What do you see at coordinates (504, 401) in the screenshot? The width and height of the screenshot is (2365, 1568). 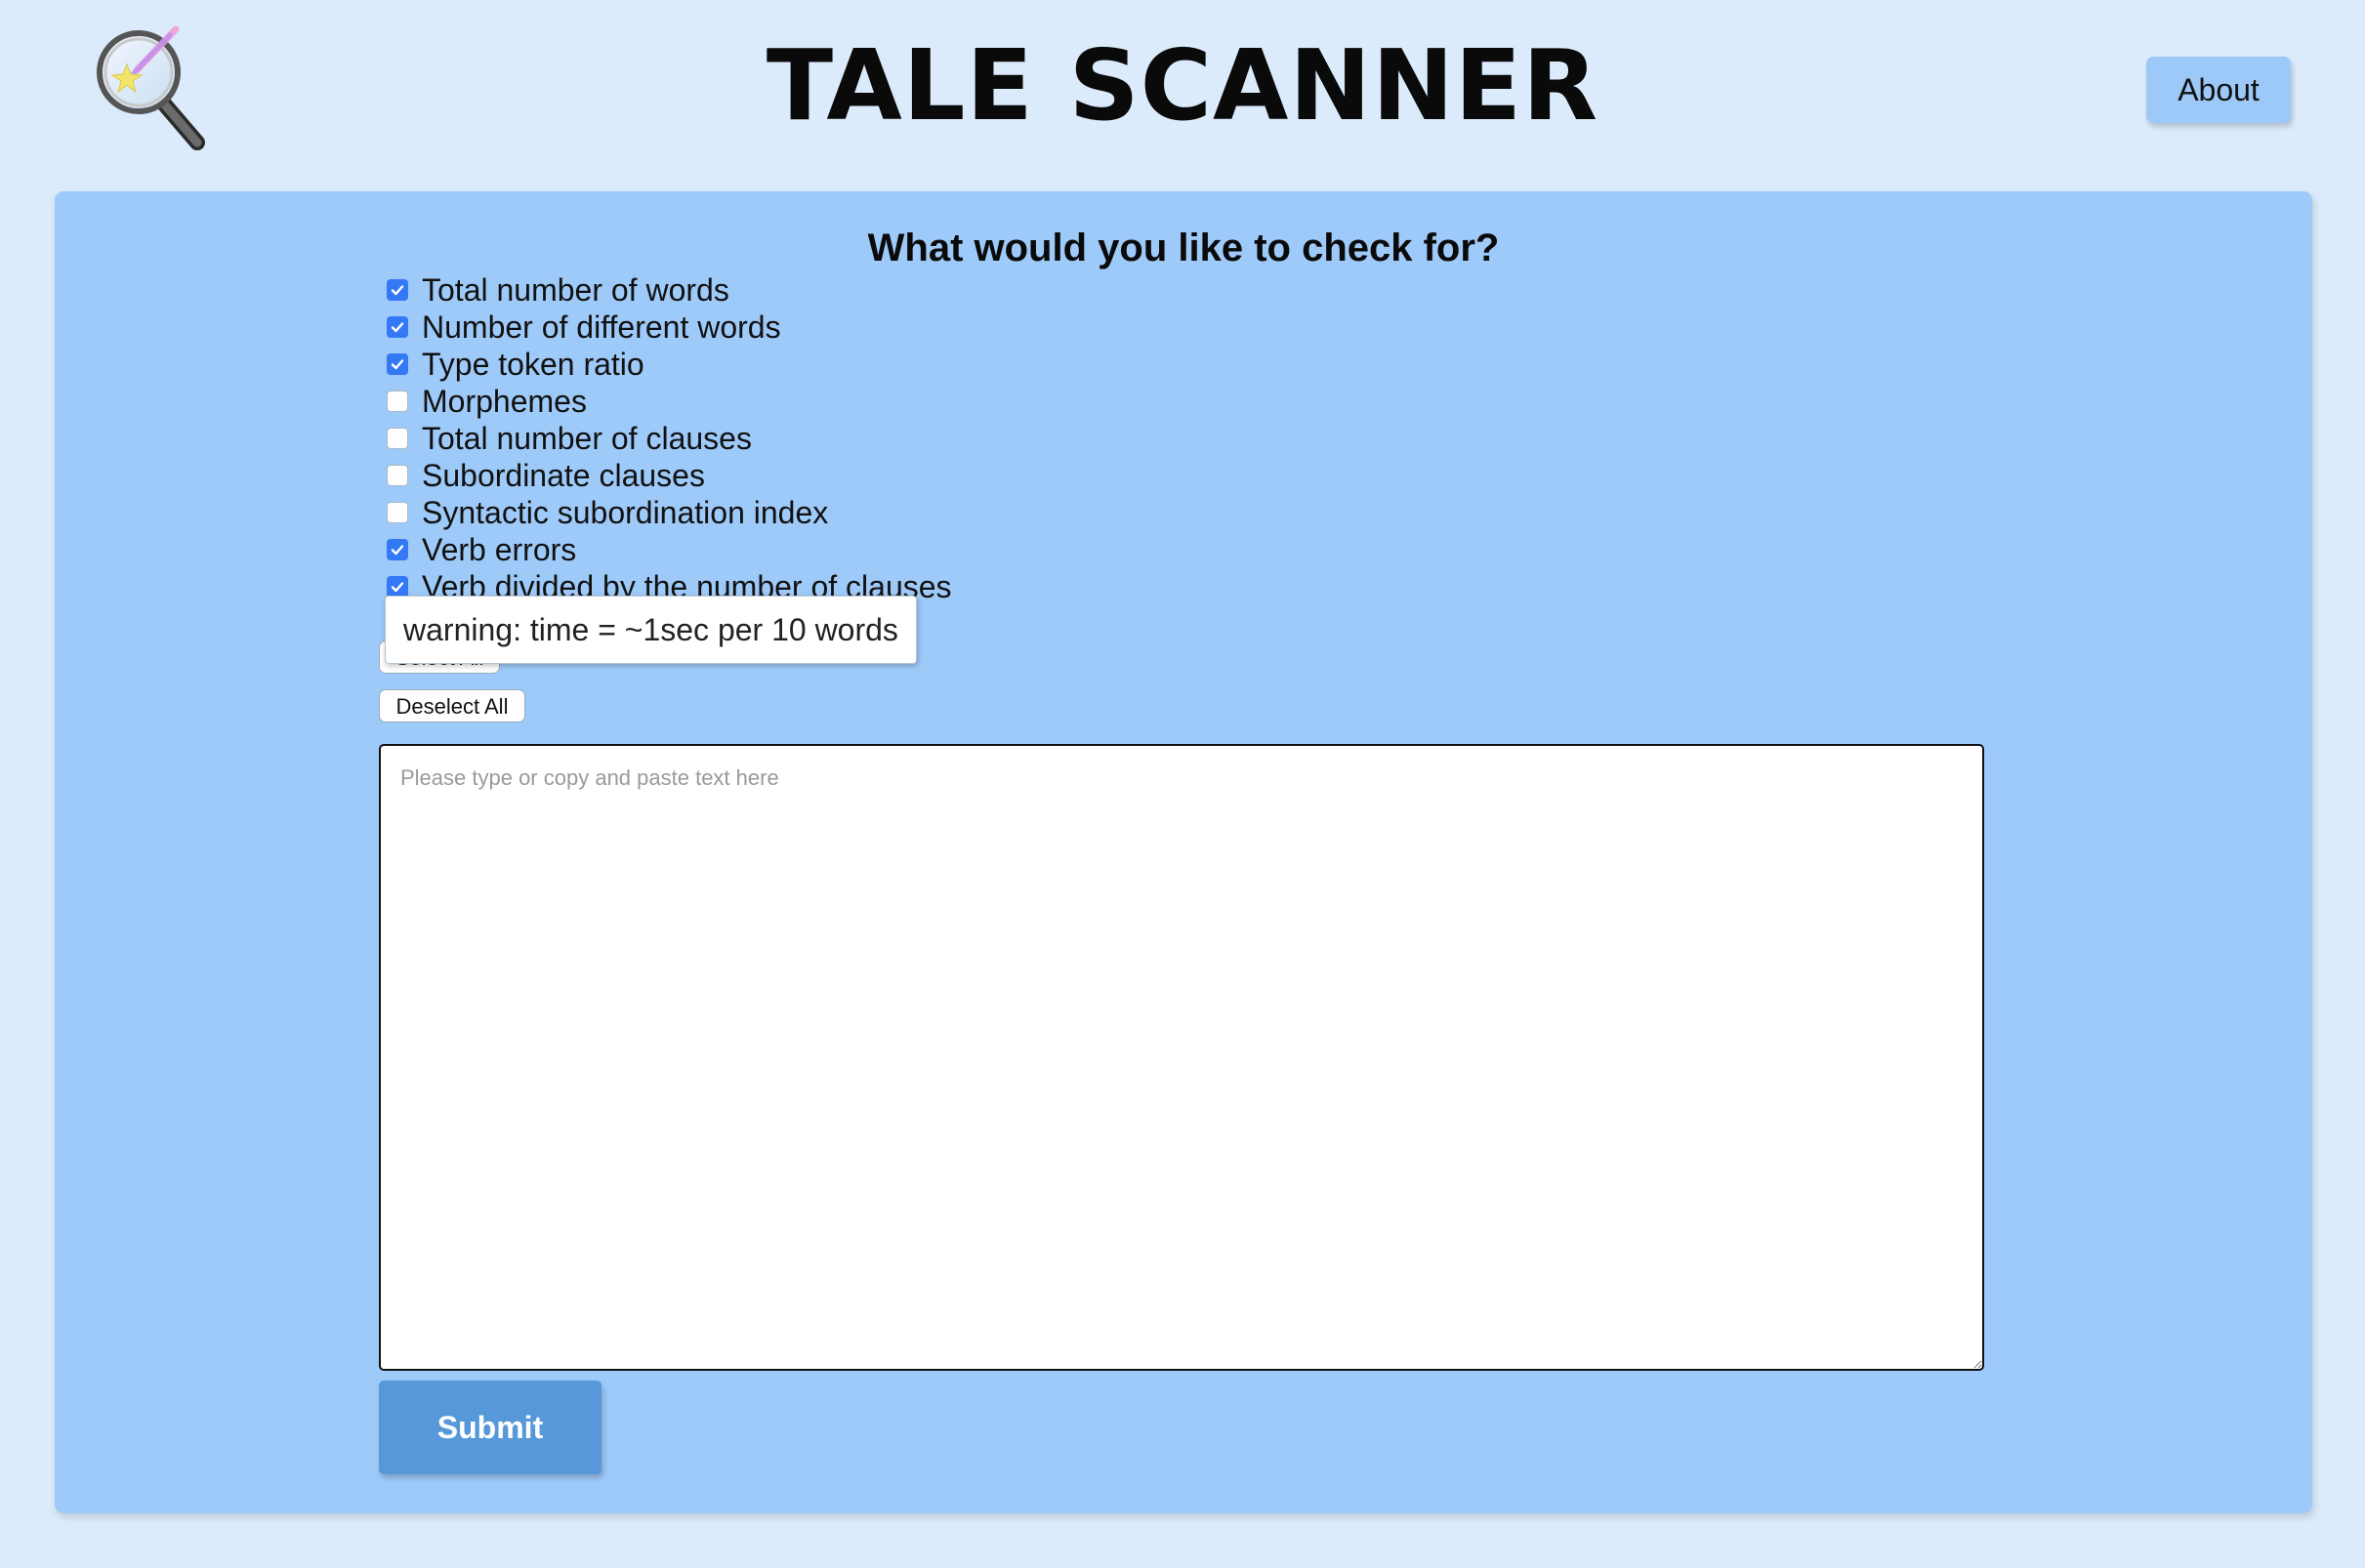 I see `option-label: Morphemes` at bounding box center [504, 401].